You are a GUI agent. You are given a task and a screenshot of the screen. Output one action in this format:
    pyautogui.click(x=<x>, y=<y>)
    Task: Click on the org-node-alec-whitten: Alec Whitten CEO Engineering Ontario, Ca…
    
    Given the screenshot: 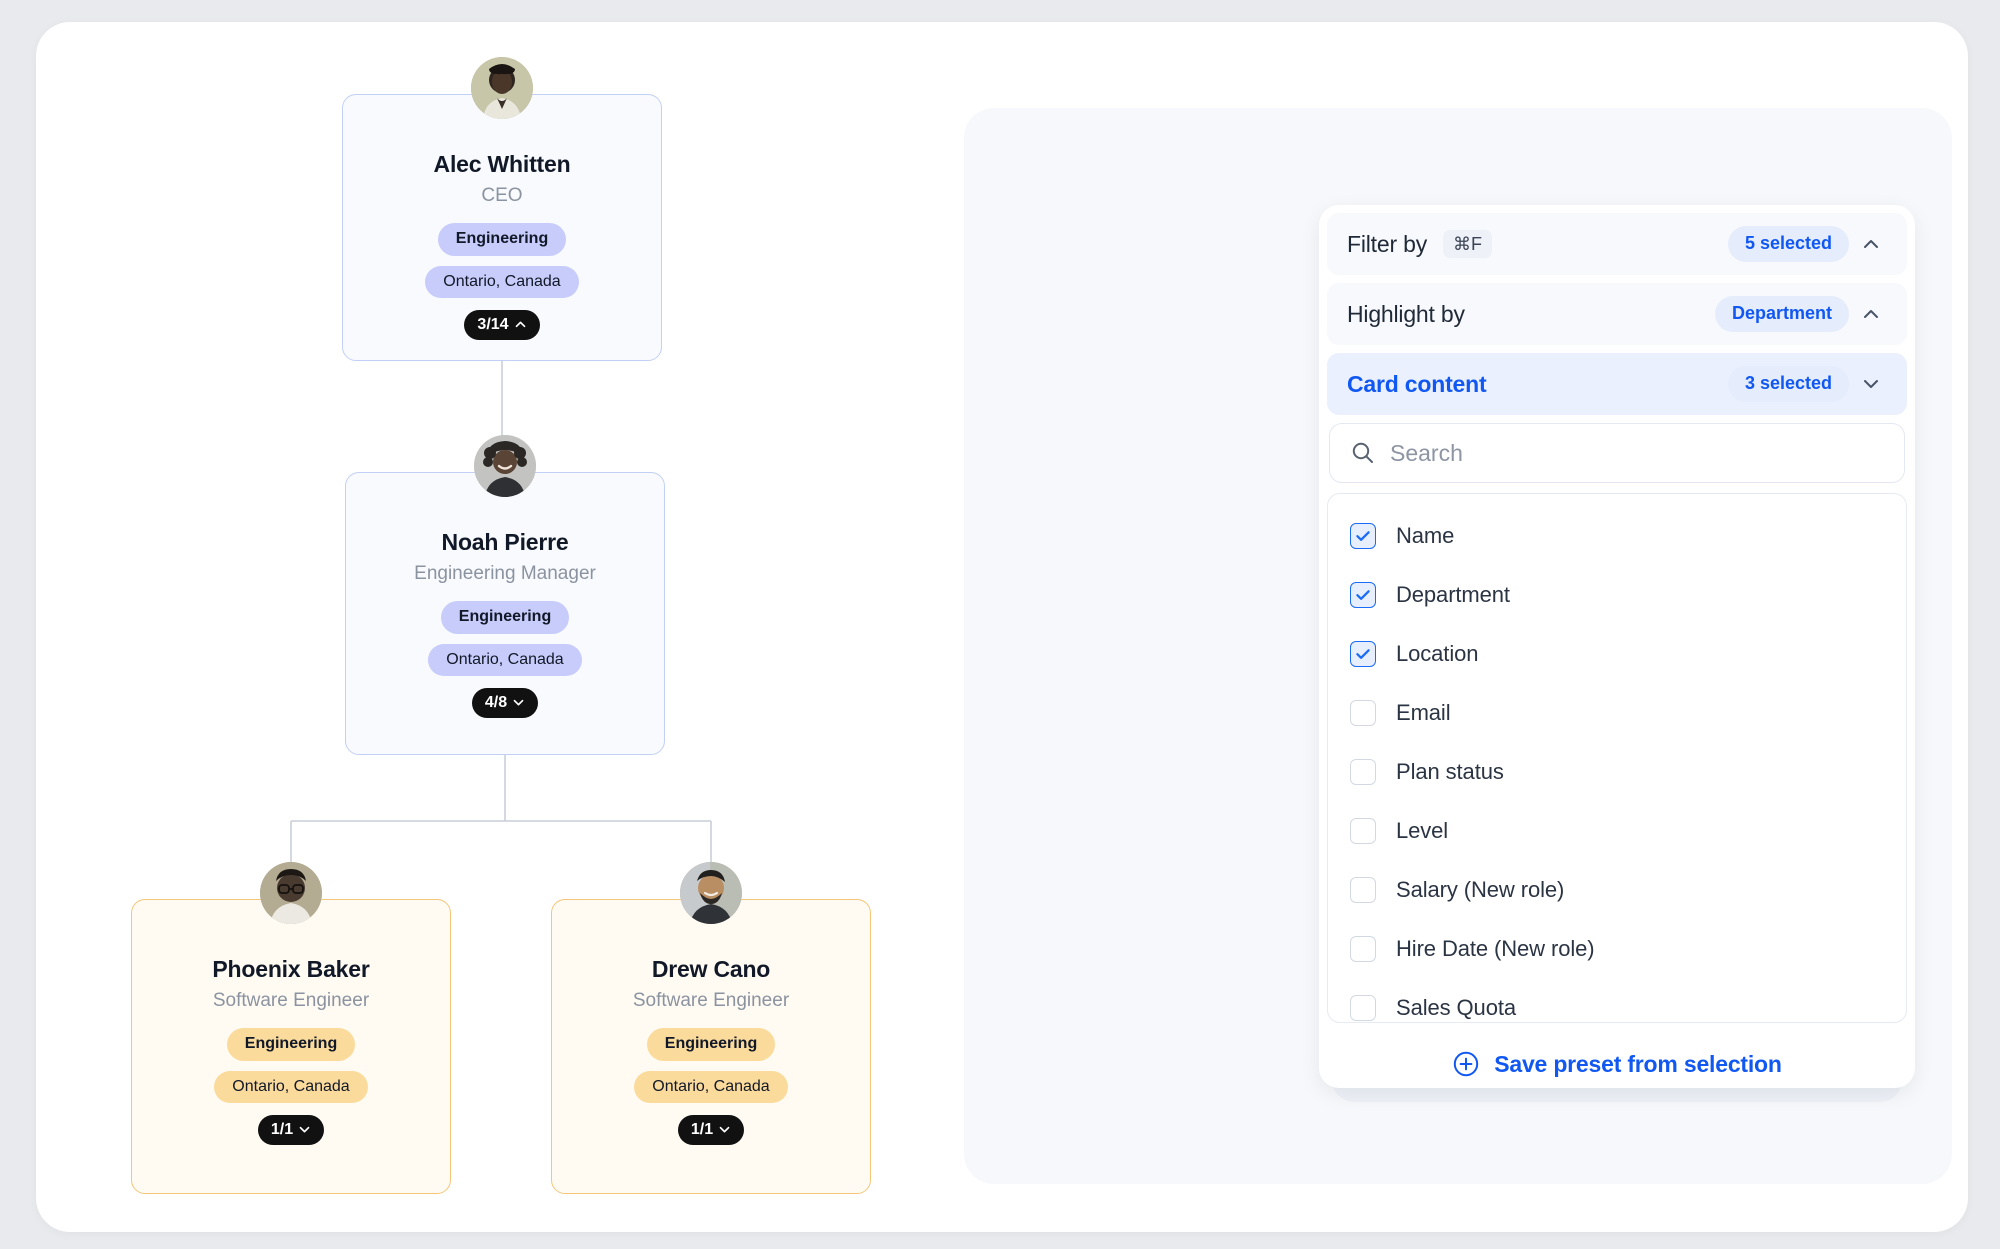 What is the action you would take?
    pyautogui.click(x=502, y=209)
    